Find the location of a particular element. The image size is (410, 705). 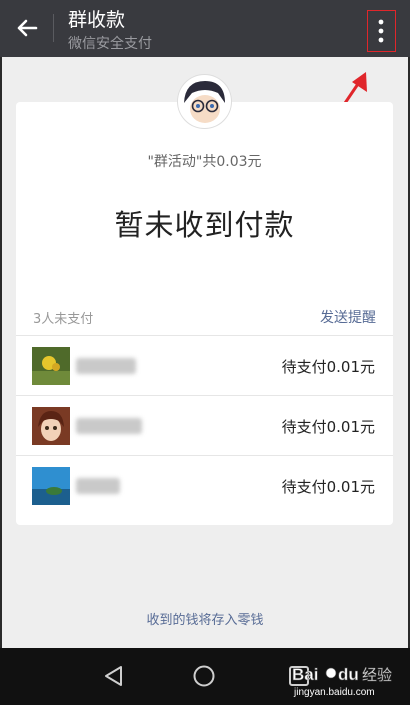

more-vertical-icon is located at coordinates (381, 31).